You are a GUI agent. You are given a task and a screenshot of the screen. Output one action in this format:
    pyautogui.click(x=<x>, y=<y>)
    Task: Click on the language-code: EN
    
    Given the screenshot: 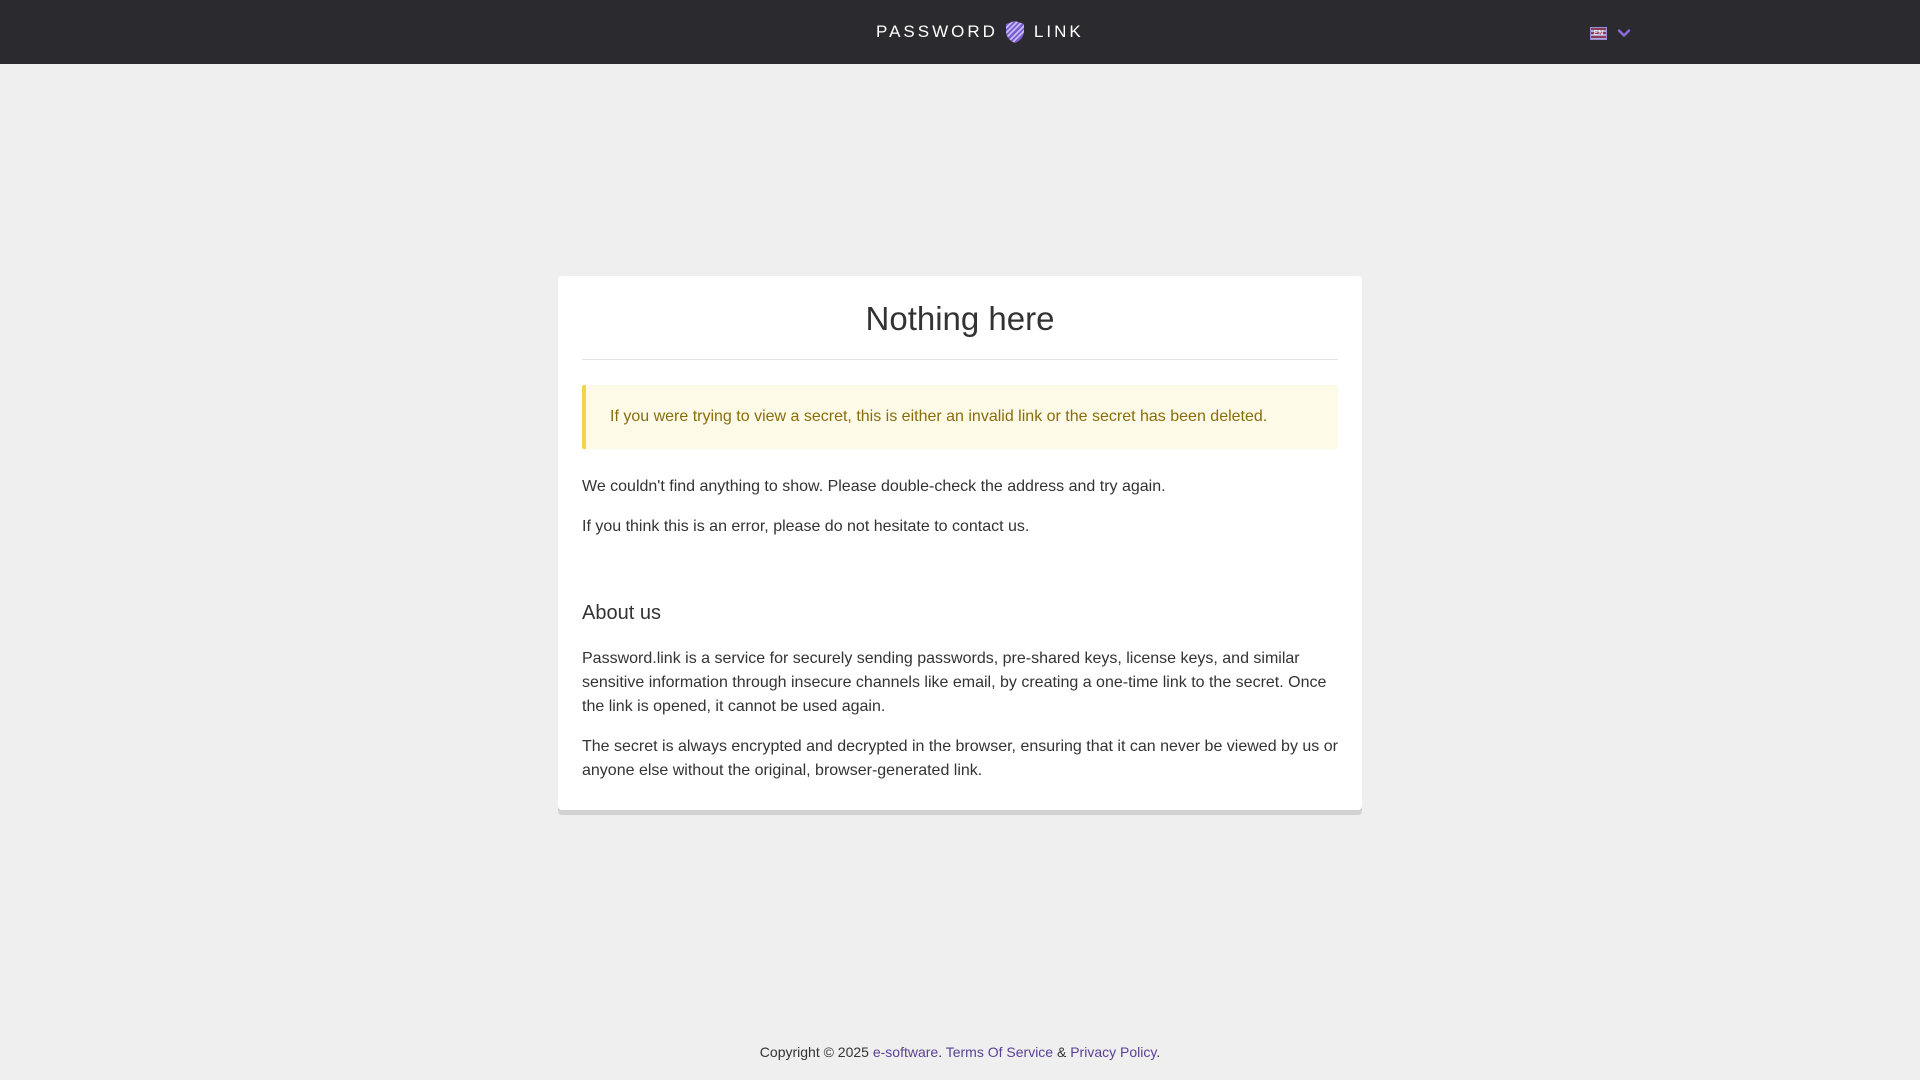 What is the action you would take?
    pyautogui.click(x=1598, y=32)
    